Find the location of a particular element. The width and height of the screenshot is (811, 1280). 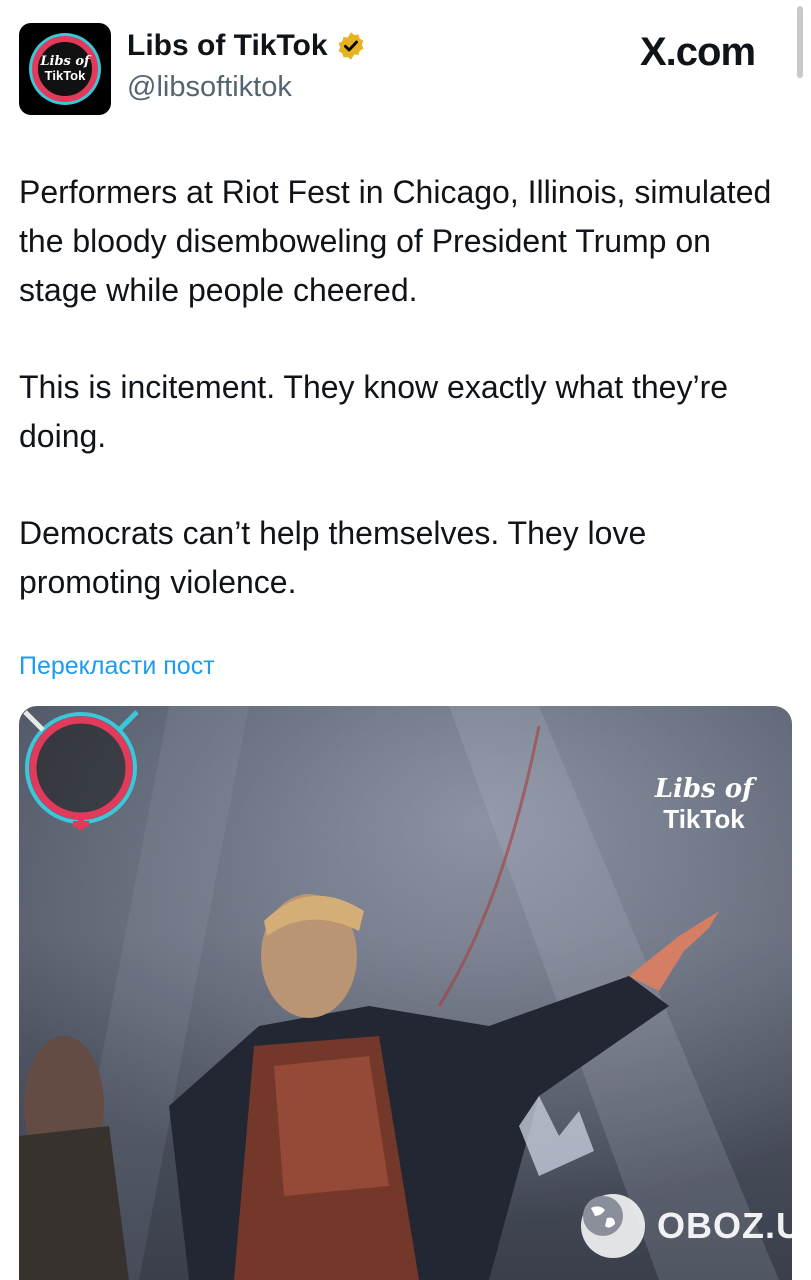

display-name: Libs of TikTok is located at coordinates (227, 46).